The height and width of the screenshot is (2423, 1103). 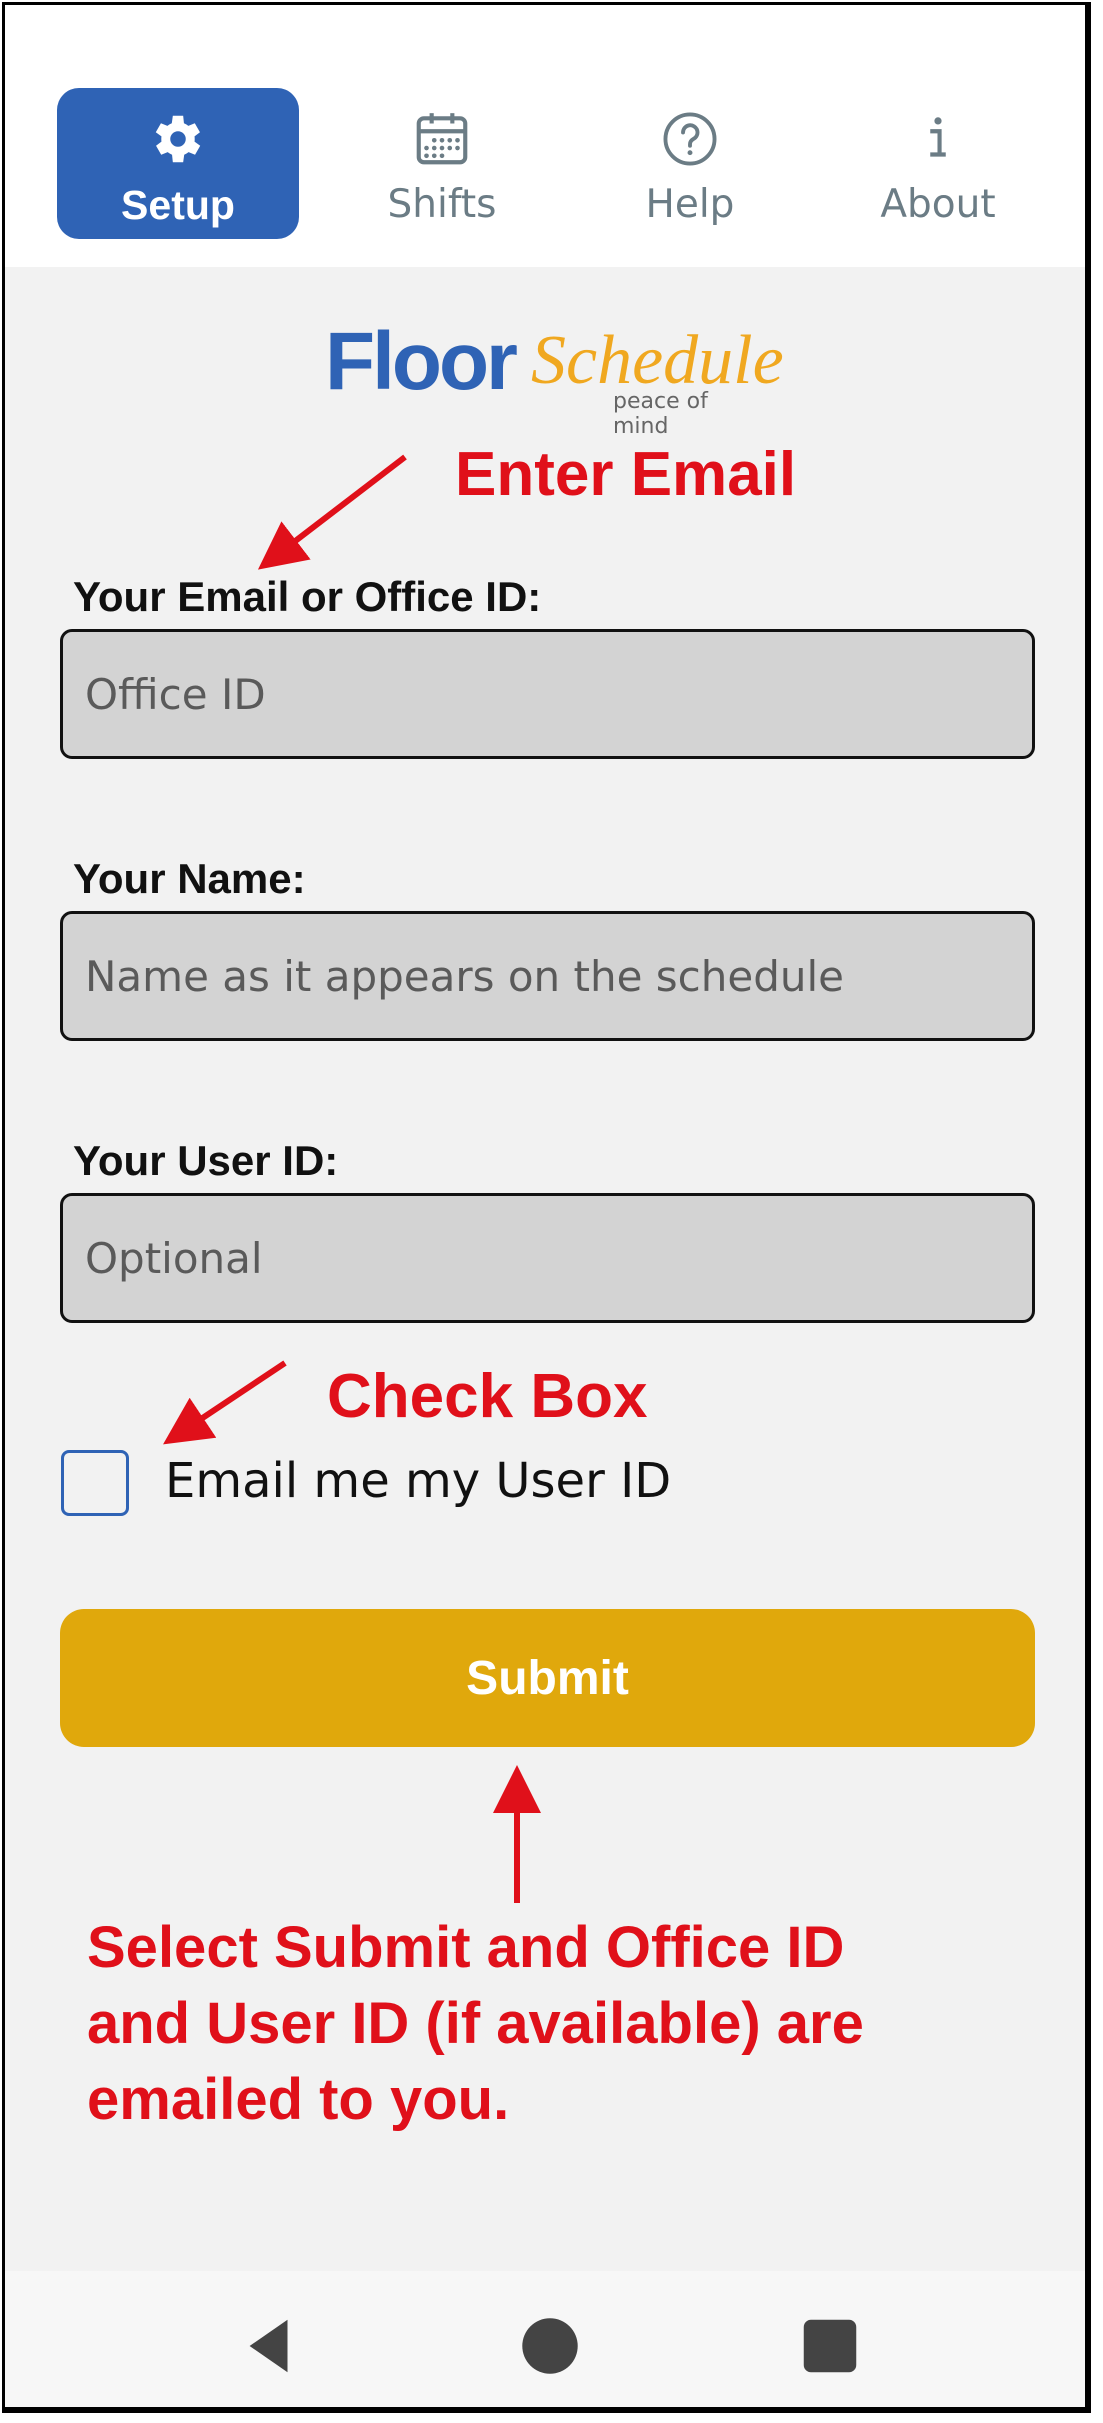 What do you see at coordinates (178, 139) in the screenshot?
I see `gear-icon` at bounding box center [178, 139].